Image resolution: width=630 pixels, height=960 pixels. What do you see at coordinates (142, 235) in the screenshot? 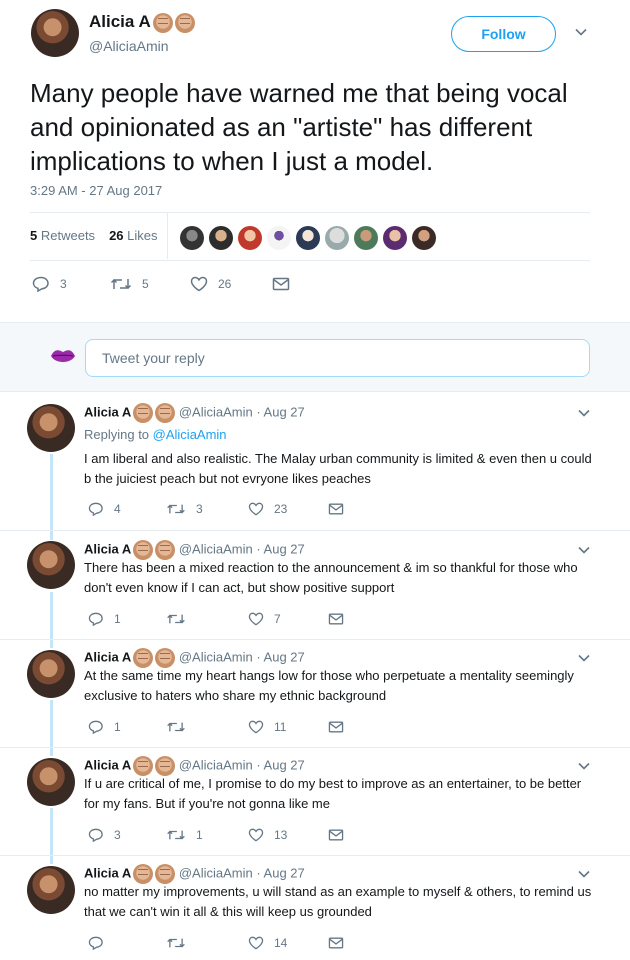
I see `likes-label: Likes` at bounding box center [142, 235].